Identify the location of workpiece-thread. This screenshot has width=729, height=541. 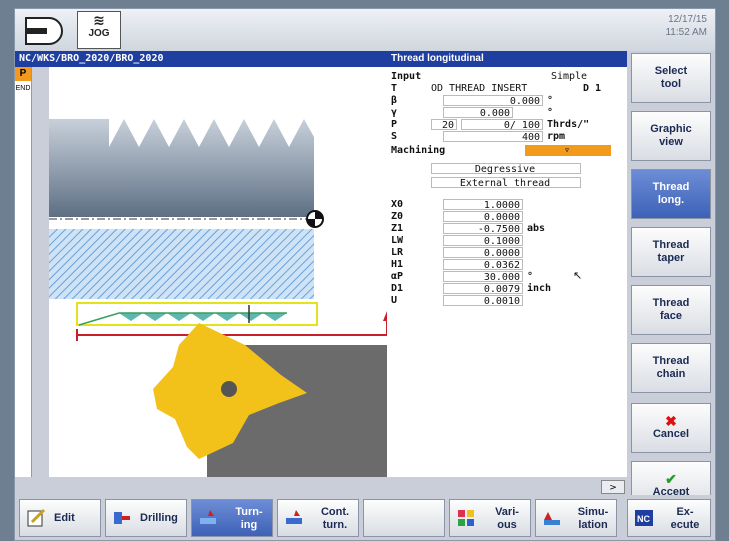
(181, 168).